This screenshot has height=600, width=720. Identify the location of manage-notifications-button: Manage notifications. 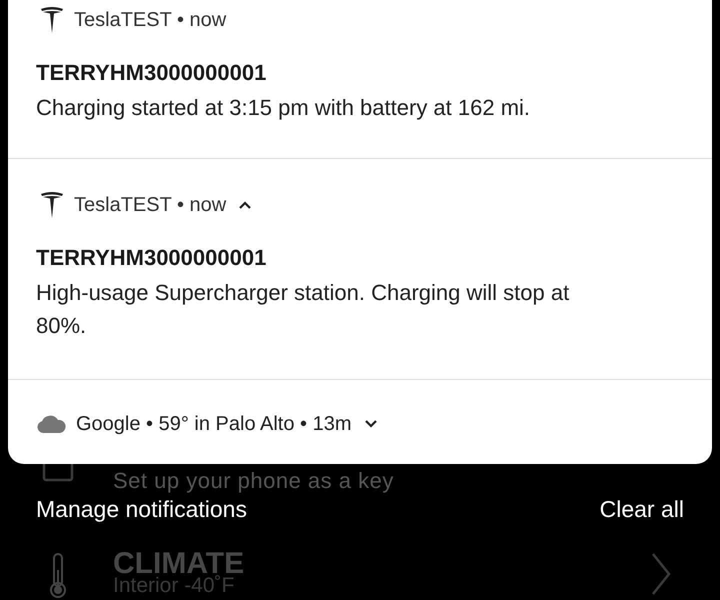
(141, 509).